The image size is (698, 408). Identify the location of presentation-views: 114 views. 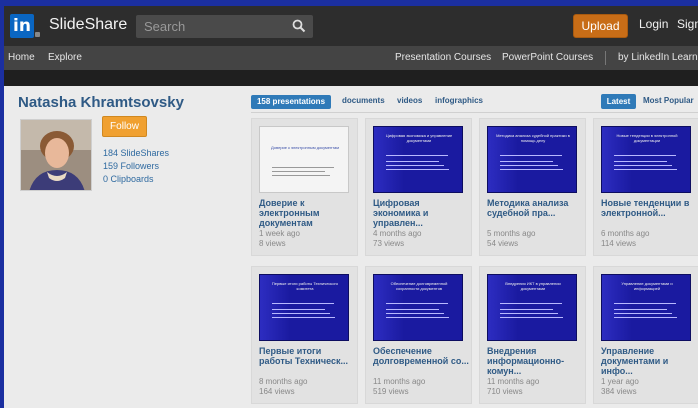
(618, 243).